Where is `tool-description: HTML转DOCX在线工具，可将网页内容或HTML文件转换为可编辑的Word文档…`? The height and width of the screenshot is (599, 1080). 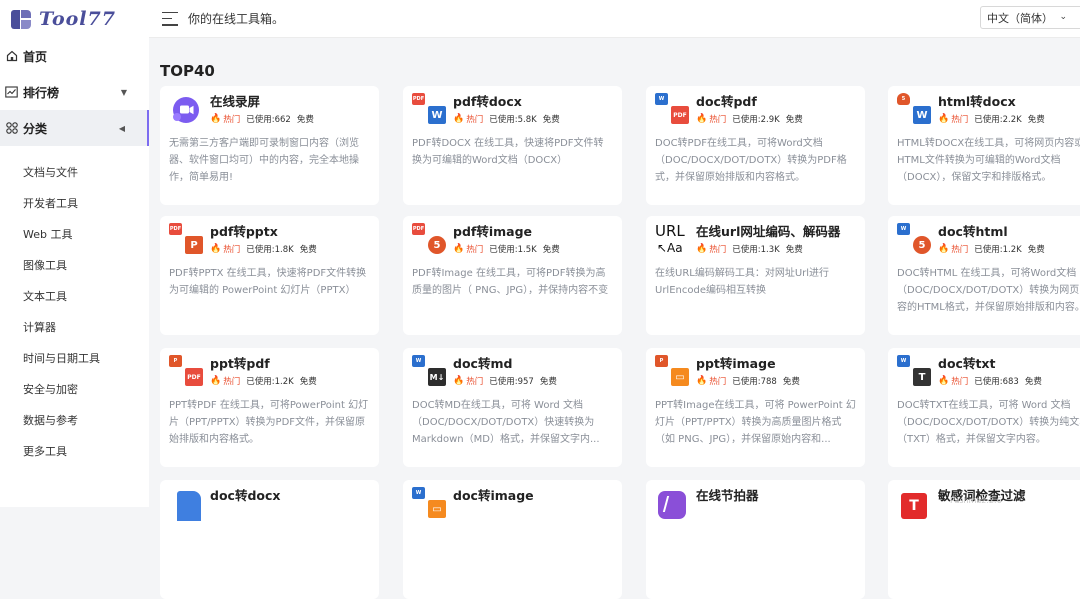 tool-description: HTML转DOCX在线工具，可将网页内容或HTML文件转换为可编辑的Word文档… is located at coordinates (988, 160).